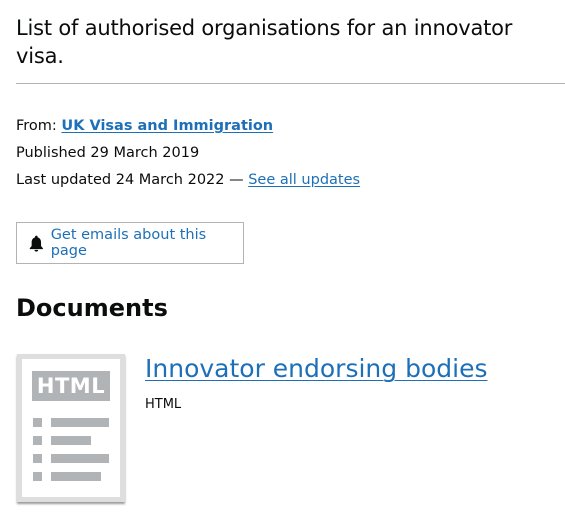 The width and height of the screenshot is (565, 527). Describe the element at coordinates (64, 180) in the screenshot. I see `updated-label: Last updated` at that location.